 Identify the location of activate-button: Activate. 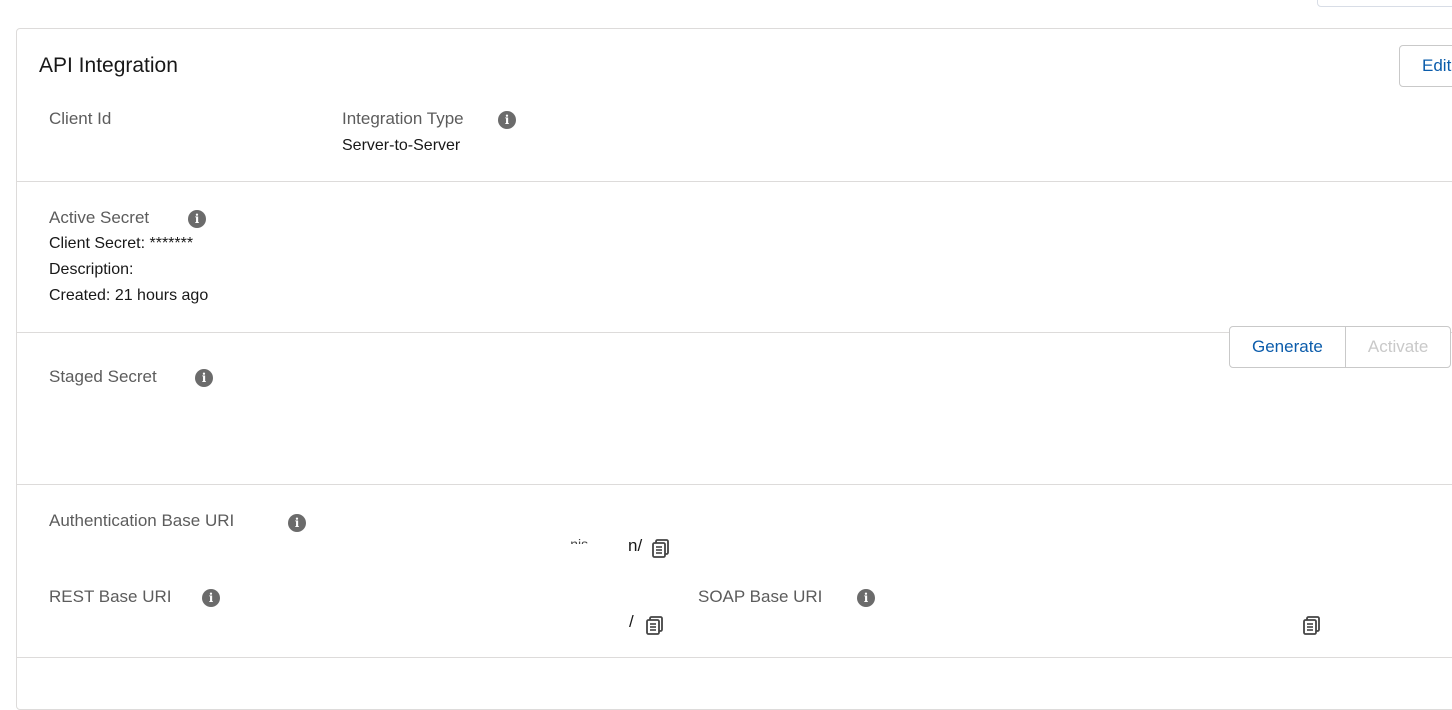
(1398, 347).